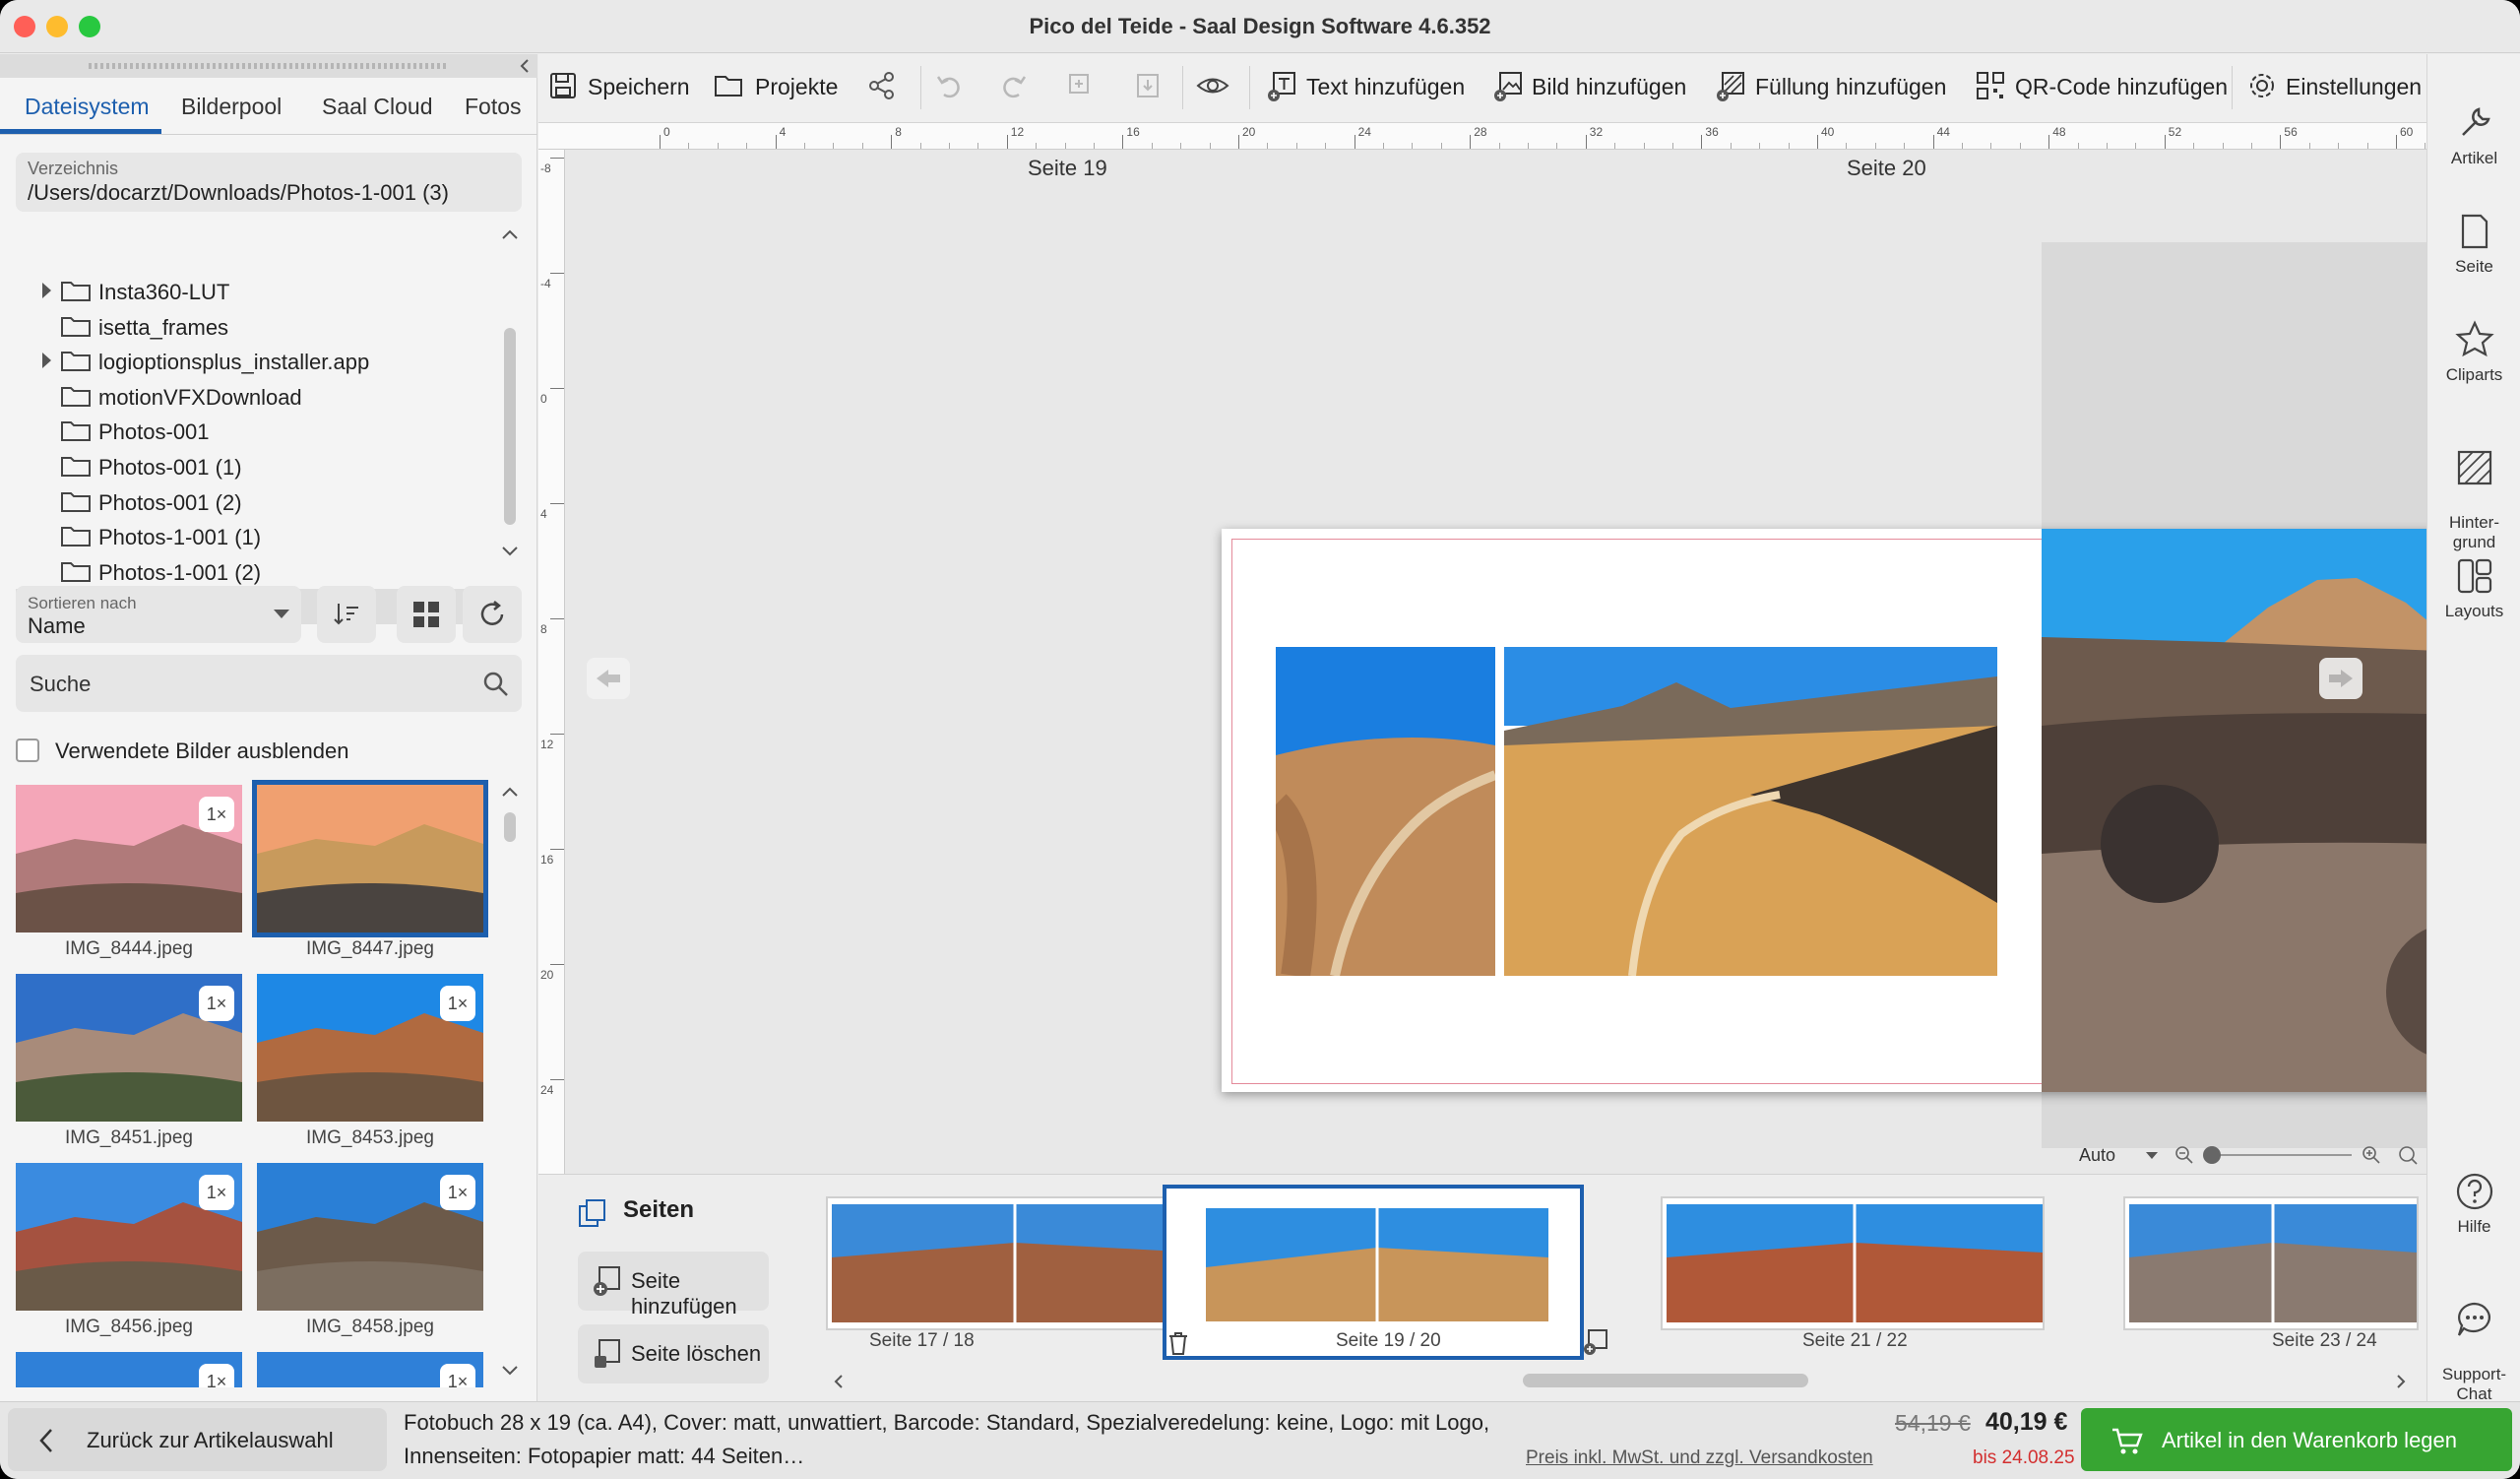 The height and width of the screenshot is (1479, 2520). Describe the element at coordinates (231, 107) in the screenshot. I see `tab-bilderpool: Bilderpool` at that location.